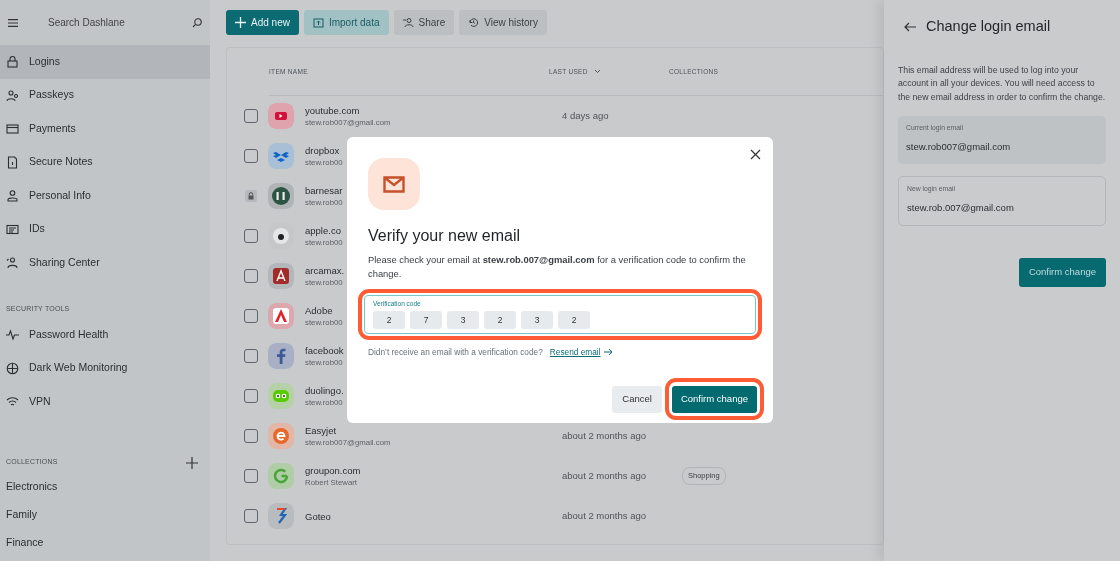 This screenshot has width=1120, height=561. I want to click on toolbar-button: View history, so click(503, 22).